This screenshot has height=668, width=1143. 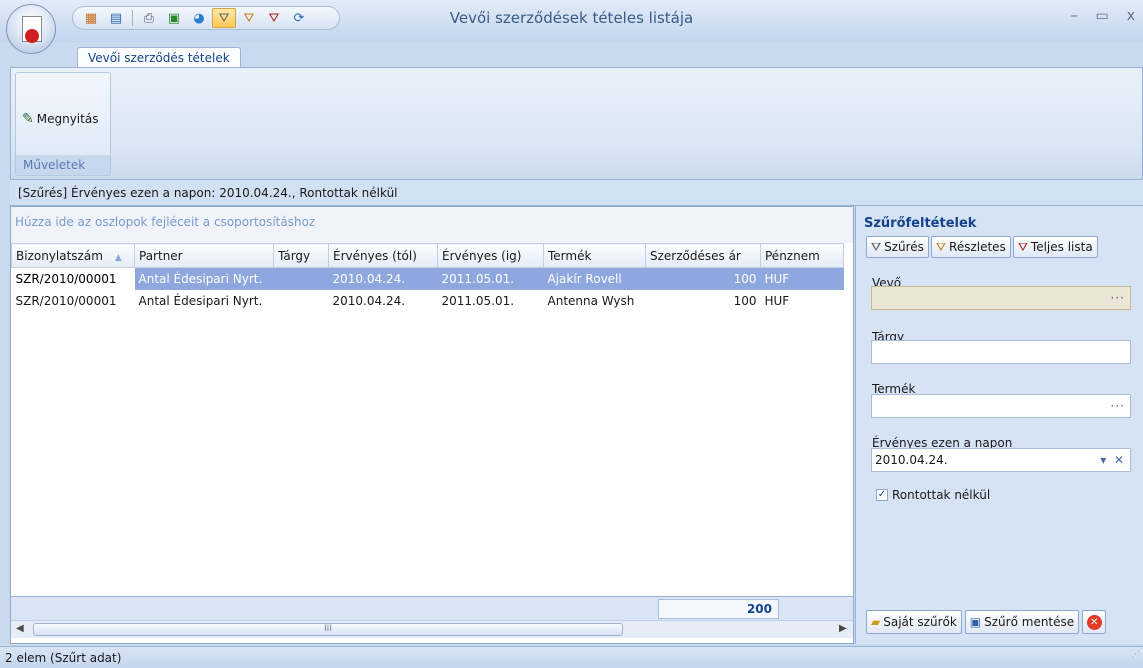 What do you see at coordinates (73, 255) in the screenshot?
I see `column-header-doc-number: Bizonylatszám ▲` at bounding box center [73, 255].